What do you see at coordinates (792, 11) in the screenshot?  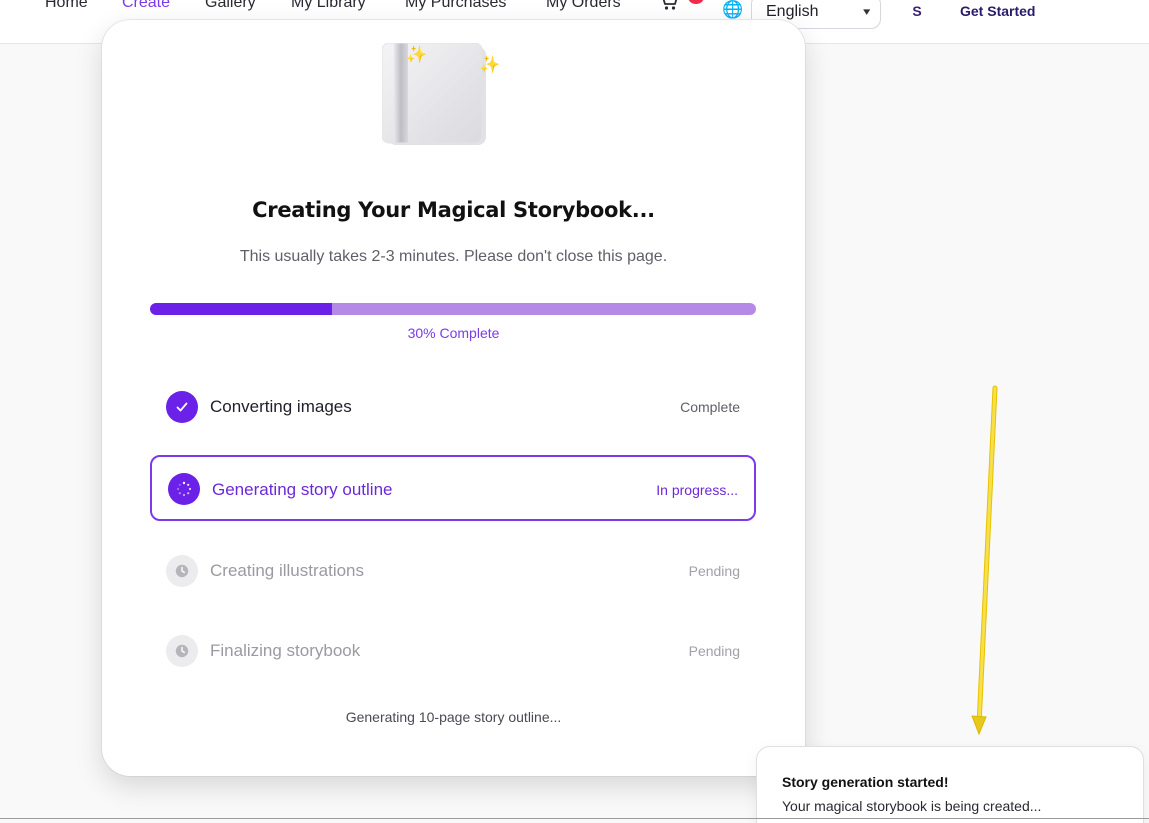 I see `language-select-value: English` at bounding box center [792, 11].